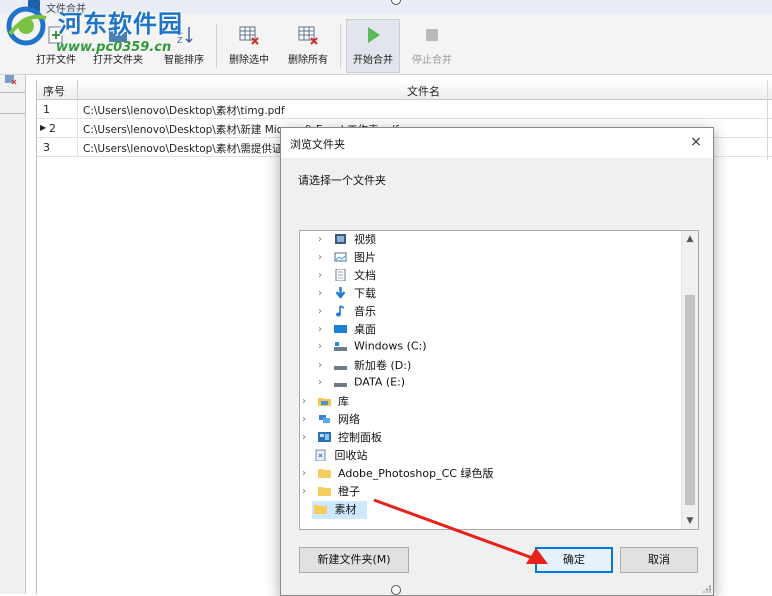 The height and width of the screenshot is (596, 772). Describe the element at coordinates (390, 346) in the screenshot. I see `tree-item-label: Windows (C:)` at that location.